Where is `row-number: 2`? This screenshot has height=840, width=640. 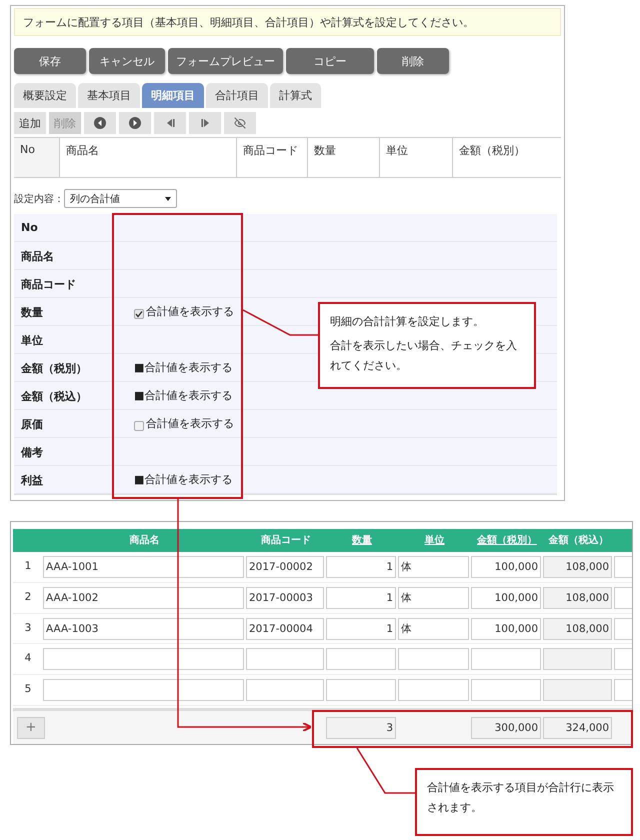
row-number: 2 is located at coordinates (28, 597).